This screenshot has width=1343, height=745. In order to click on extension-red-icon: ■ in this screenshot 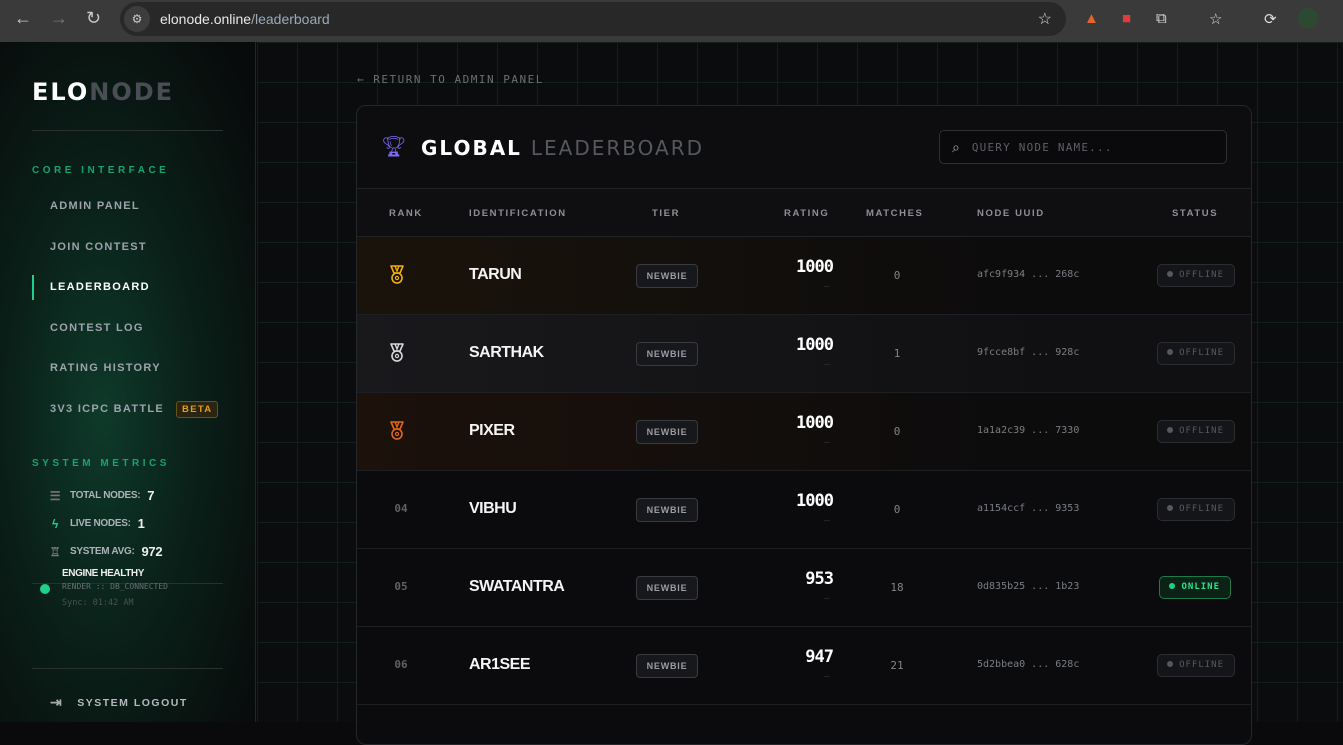, I will do `click(1126, 18)`.